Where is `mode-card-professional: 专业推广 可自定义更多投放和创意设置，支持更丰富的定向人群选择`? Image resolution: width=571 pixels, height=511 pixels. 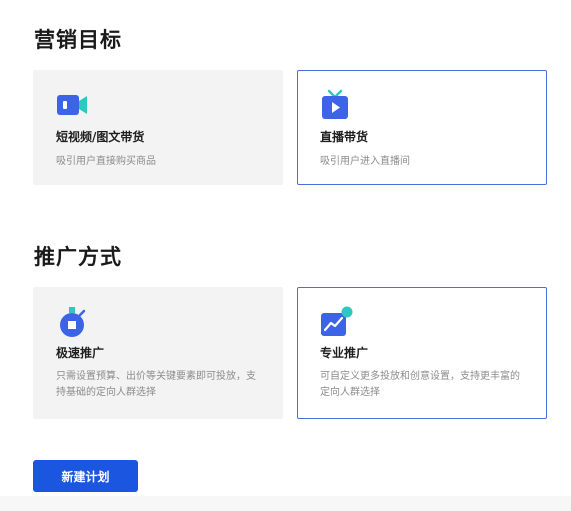
mode-card-professional: 专业推广 可自定义更多投放和创意设置，支持更丰富的定向人群选择 is located at coordinates (422, 353).